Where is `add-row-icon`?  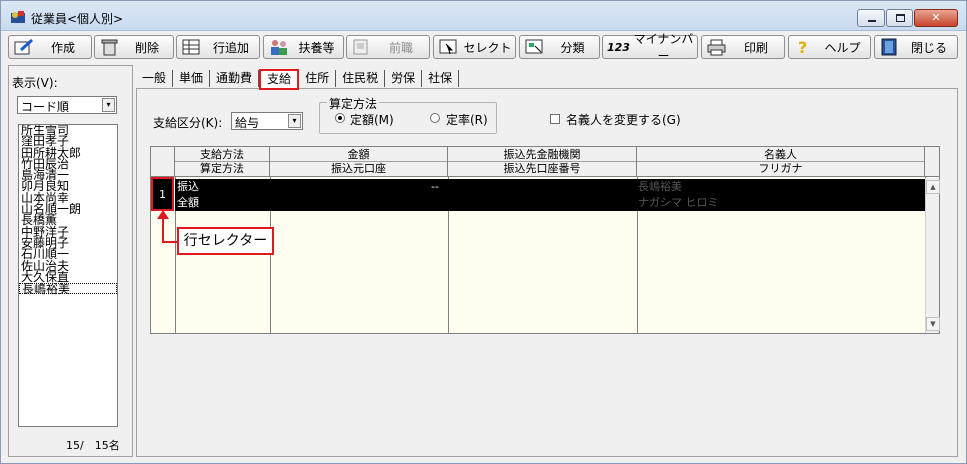
add-row-icon is located at coordinates (191, 47).